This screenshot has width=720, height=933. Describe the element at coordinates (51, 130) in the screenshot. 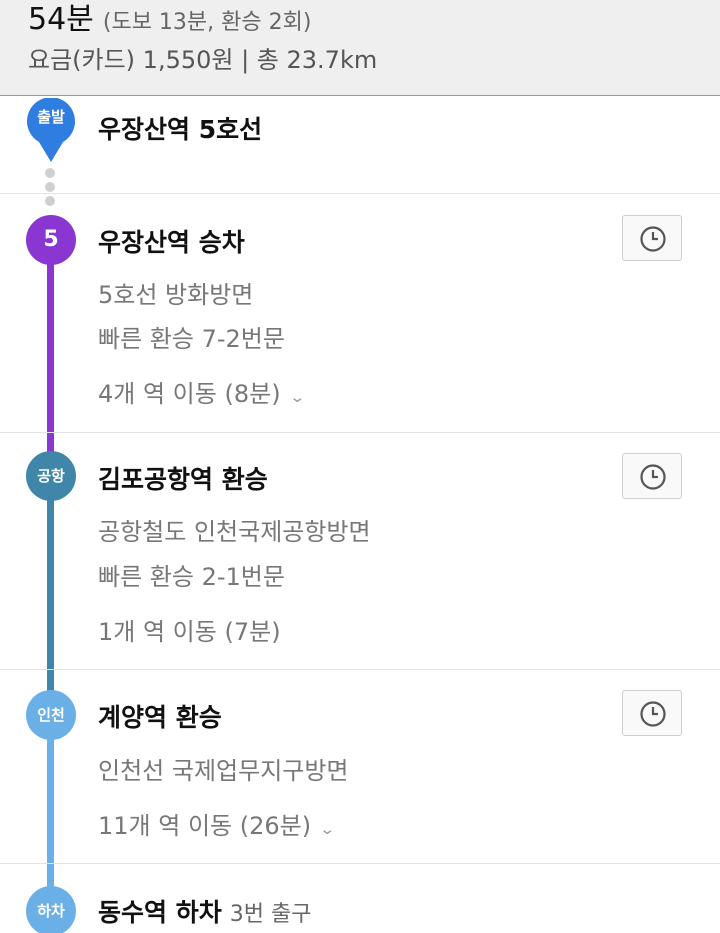

I see `departure-pin-icon: 출발` at that location.